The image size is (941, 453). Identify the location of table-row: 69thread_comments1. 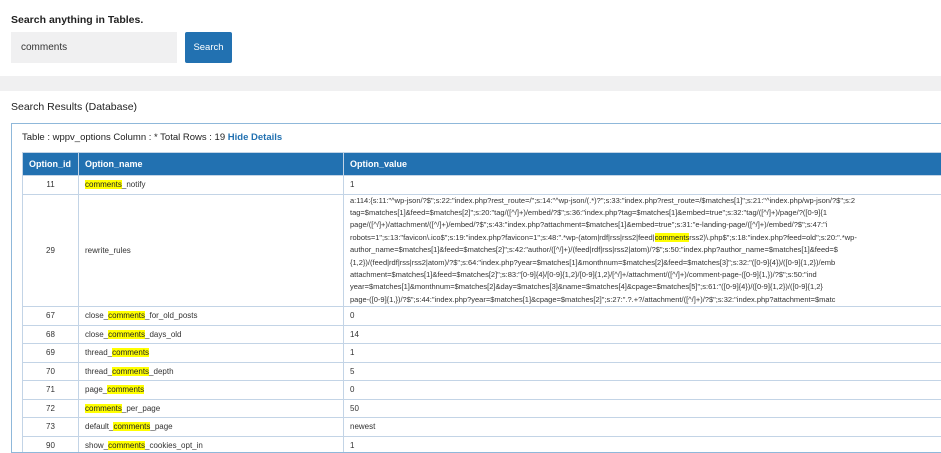
(482, 353).